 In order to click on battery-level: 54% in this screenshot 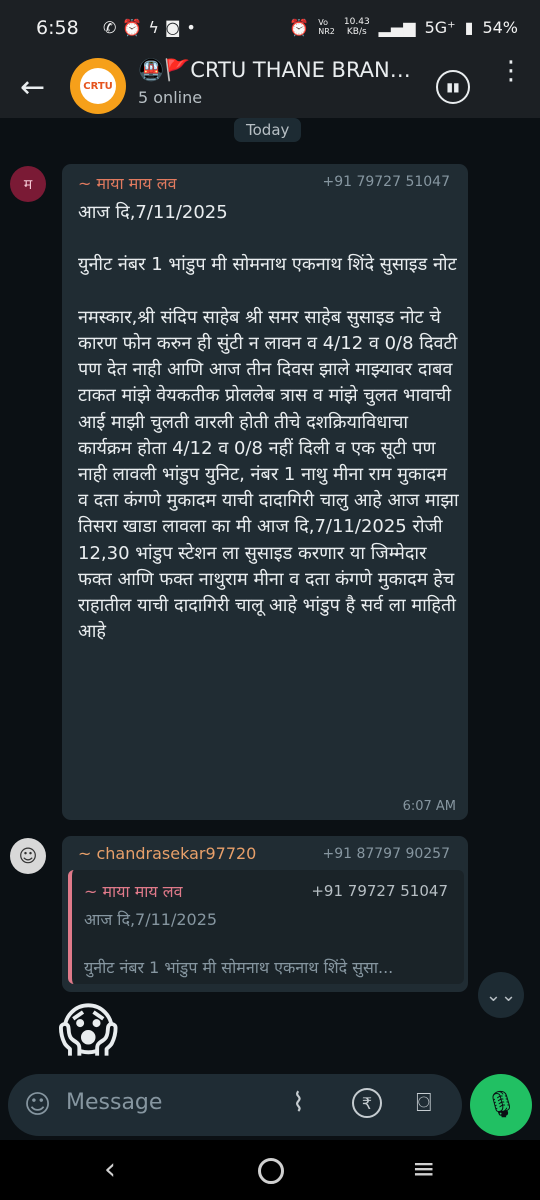, I will do `click(500, 27)`.